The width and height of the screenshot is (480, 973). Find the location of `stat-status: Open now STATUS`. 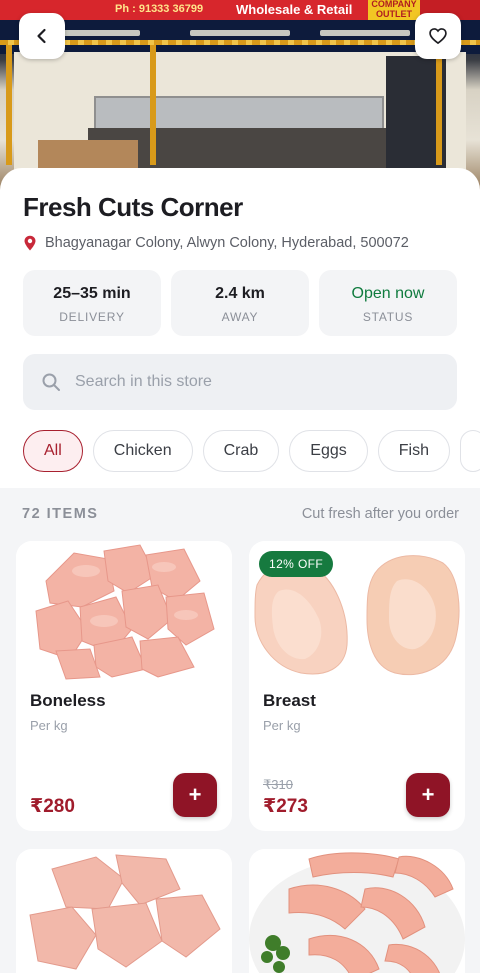

stat-status: Open now STATUS is located at coordinates (388, 303).